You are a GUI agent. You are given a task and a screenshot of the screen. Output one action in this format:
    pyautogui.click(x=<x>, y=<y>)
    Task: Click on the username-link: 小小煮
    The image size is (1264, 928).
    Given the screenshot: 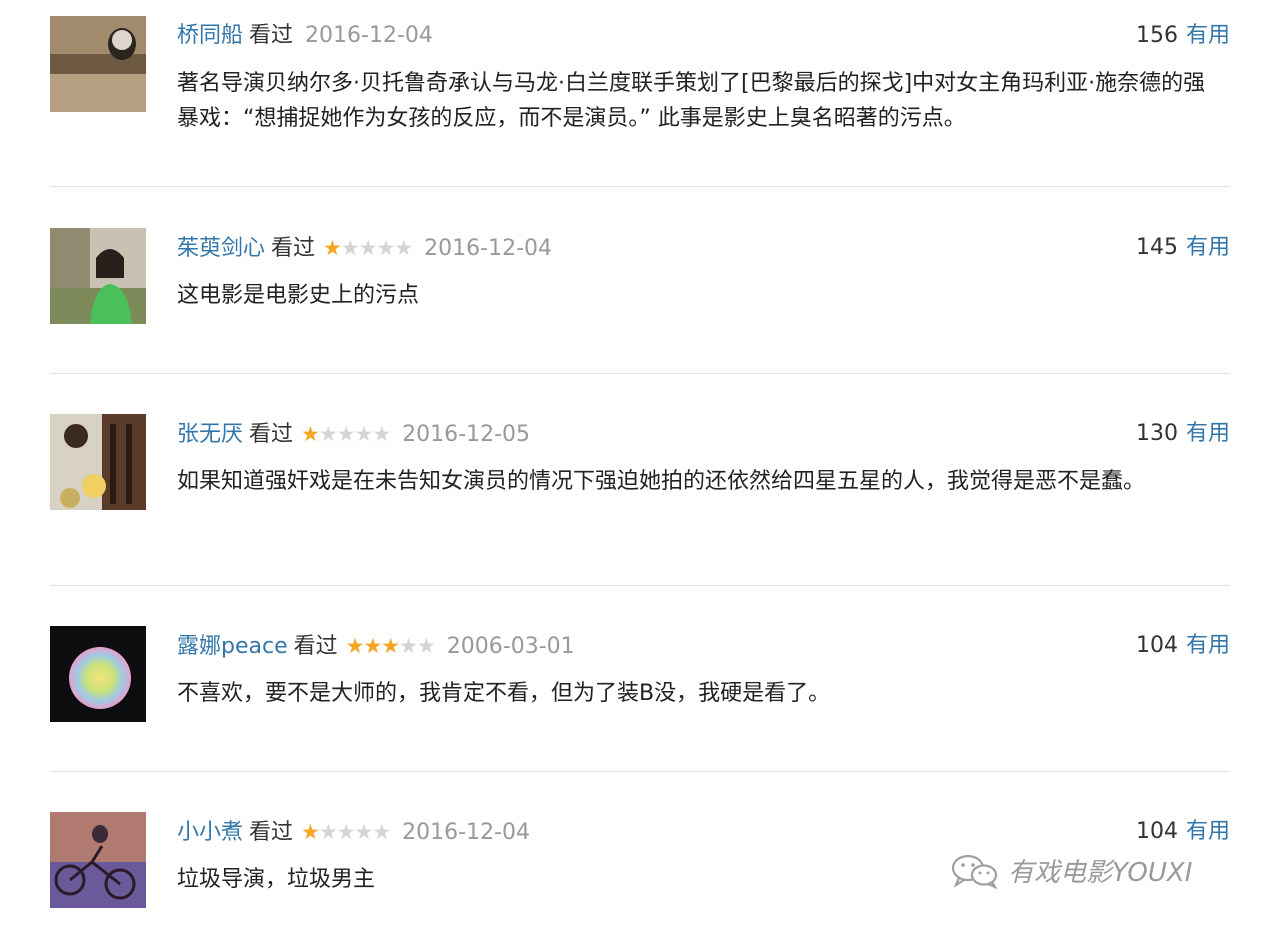 What is the action you would take?
    pyautogui.click(x=210, y=832)
    